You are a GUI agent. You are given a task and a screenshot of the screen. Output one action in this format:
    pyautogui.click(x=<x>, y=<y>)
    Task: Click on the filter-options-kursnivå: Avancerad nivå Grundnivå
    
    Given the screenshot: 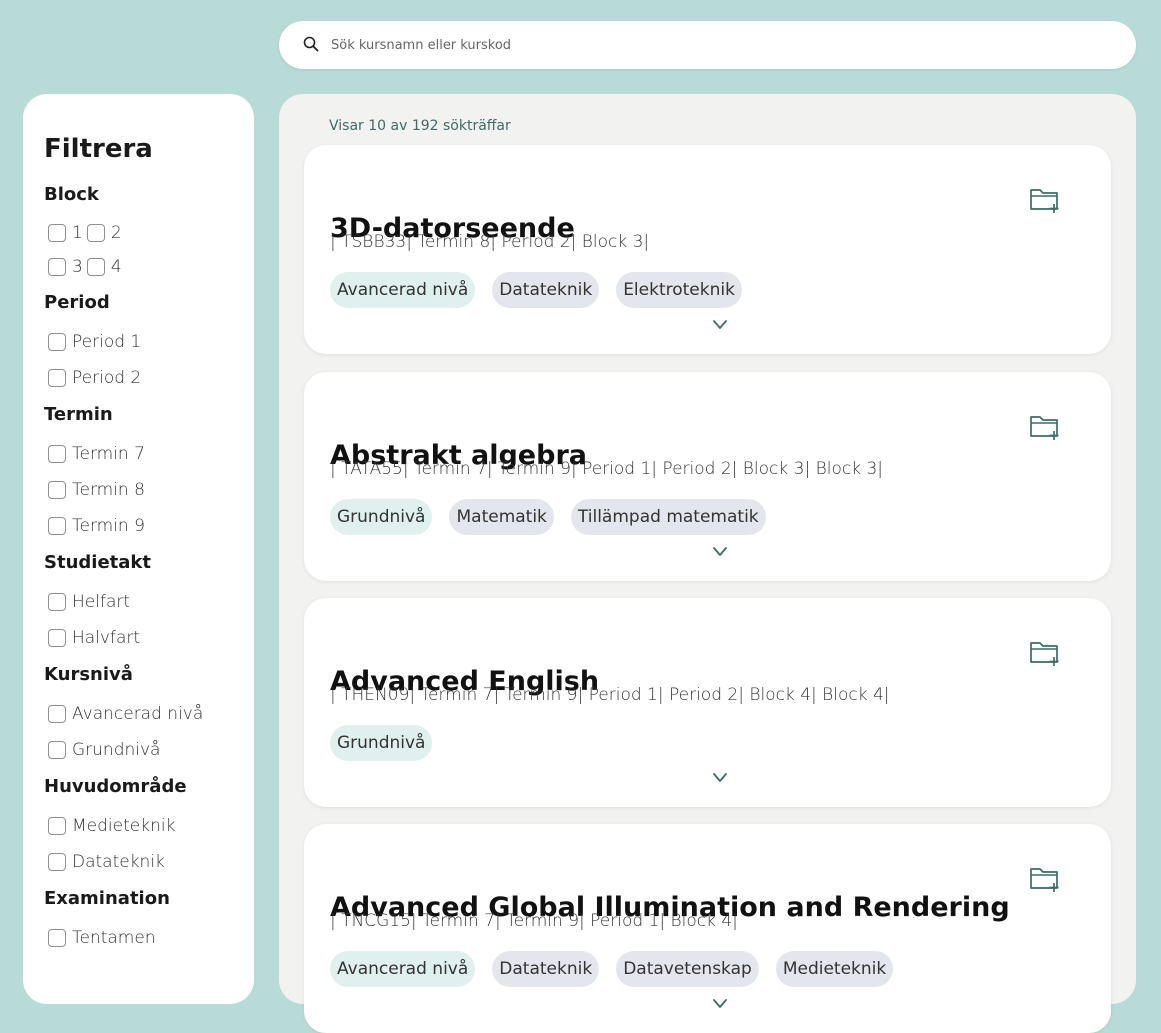 What is the action you would take?
    pyautogui.click(x=151, y=732)
    